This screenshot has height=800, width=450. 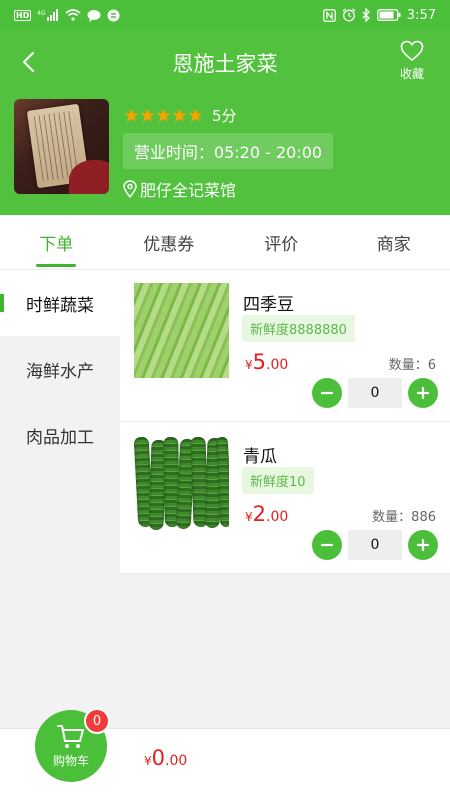 What do you see at coordinates (158, 758) in the screenshot?
I see `total-integer: 0` at bounding box center [158, 758].